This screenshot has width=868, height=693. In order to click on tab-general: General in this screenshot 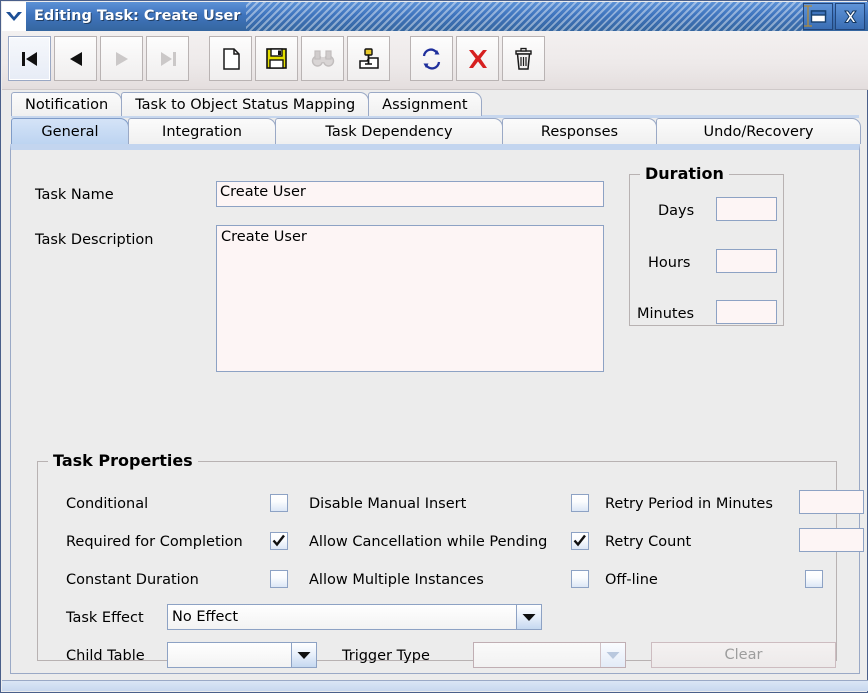, I will do `click(70, 131)`.